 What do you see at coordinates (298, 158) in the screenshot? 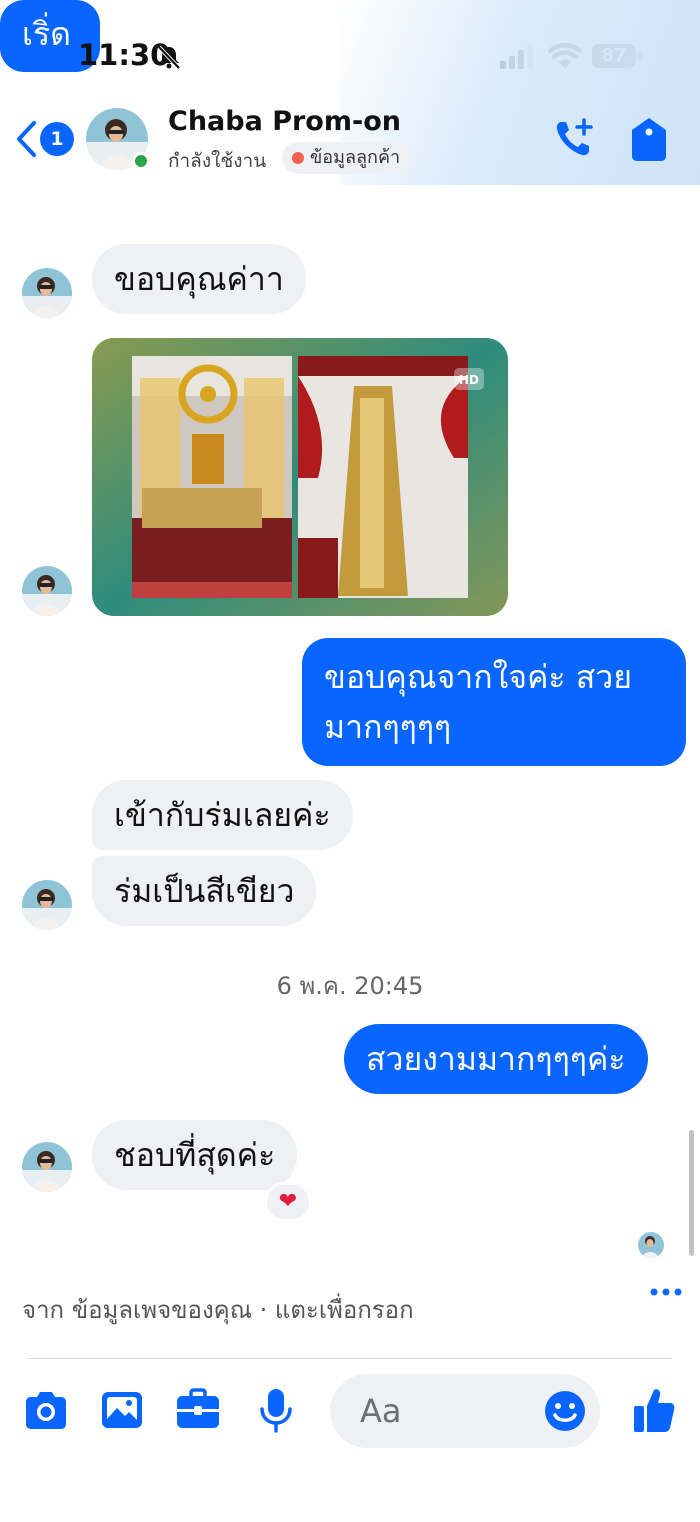
I see `customer-dot-icon` at bounding box center [298, 158].